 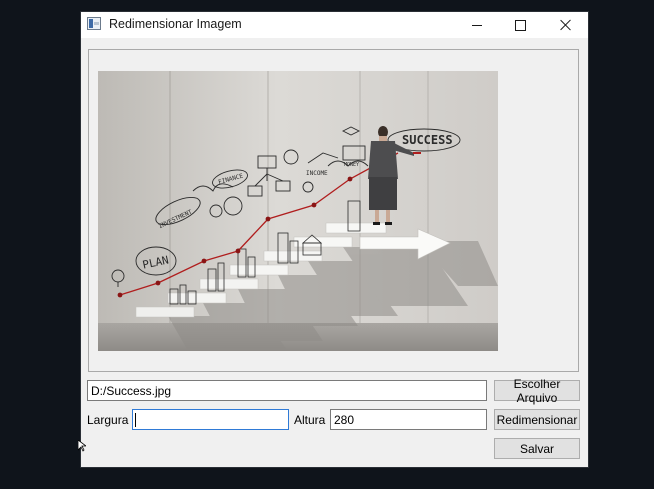 I want to click on doodle-success: SUCCESS, so click(x=427, y=140).